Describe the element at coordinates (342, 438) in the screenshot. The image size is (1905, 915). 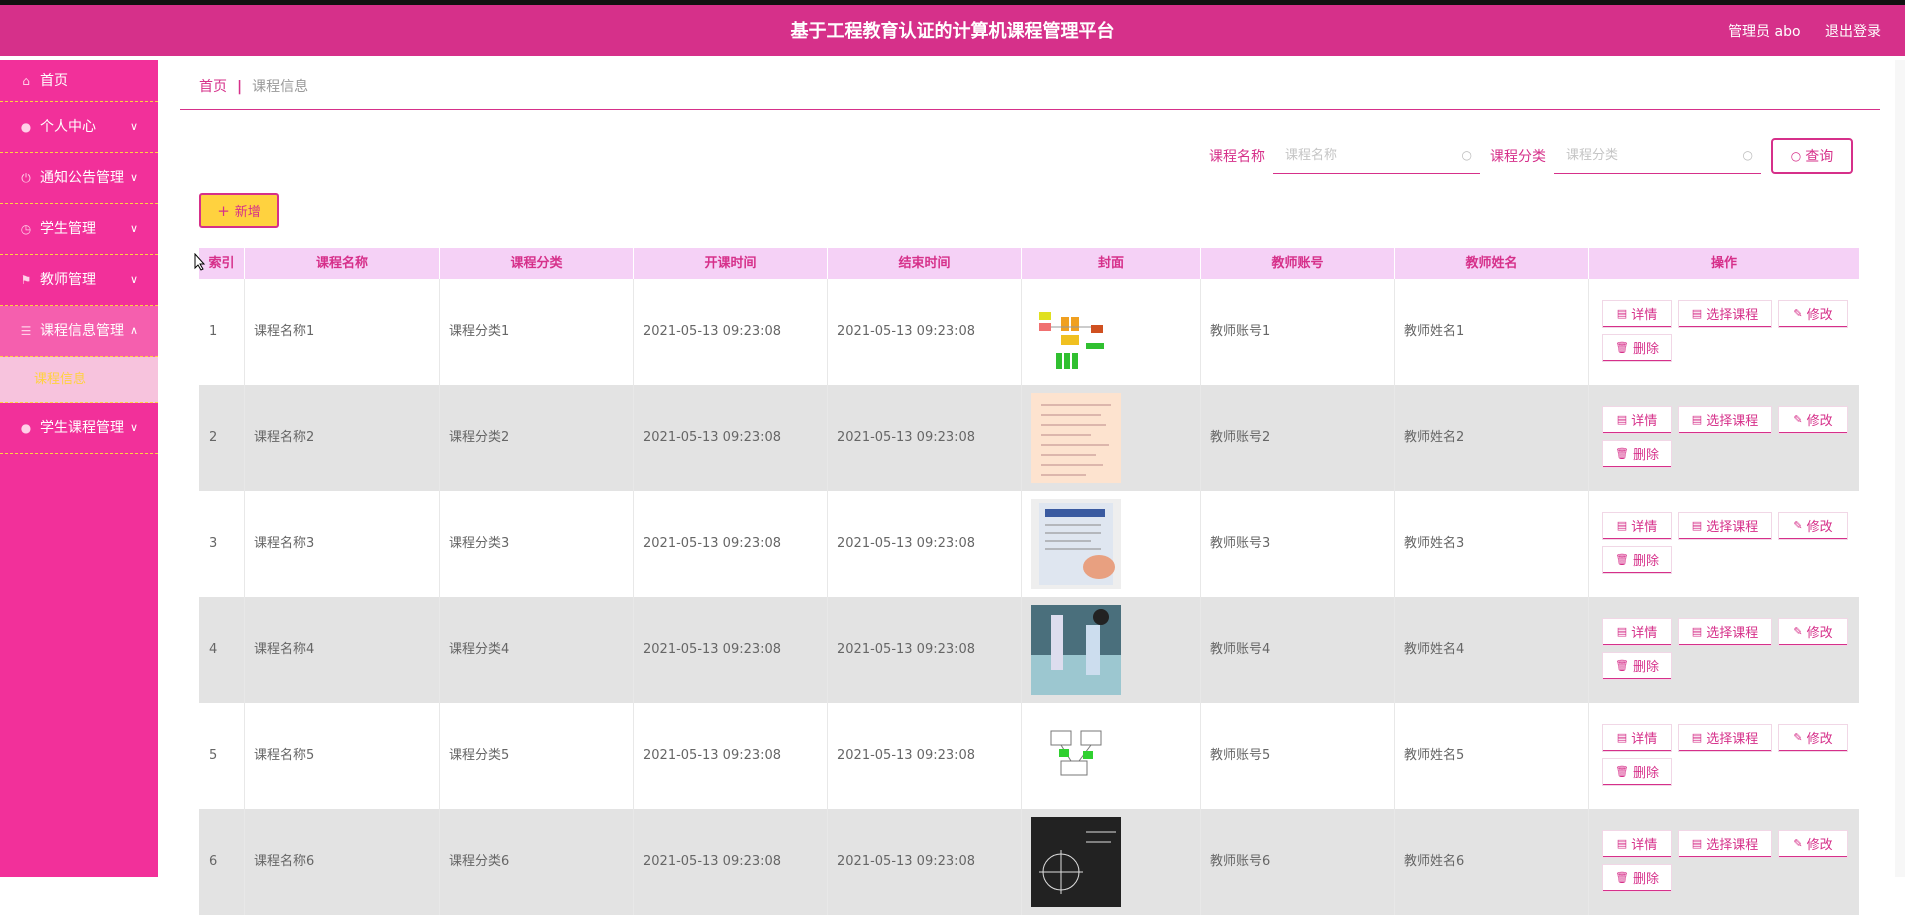
I see `cell-course-name: 课程名称2` at that location.